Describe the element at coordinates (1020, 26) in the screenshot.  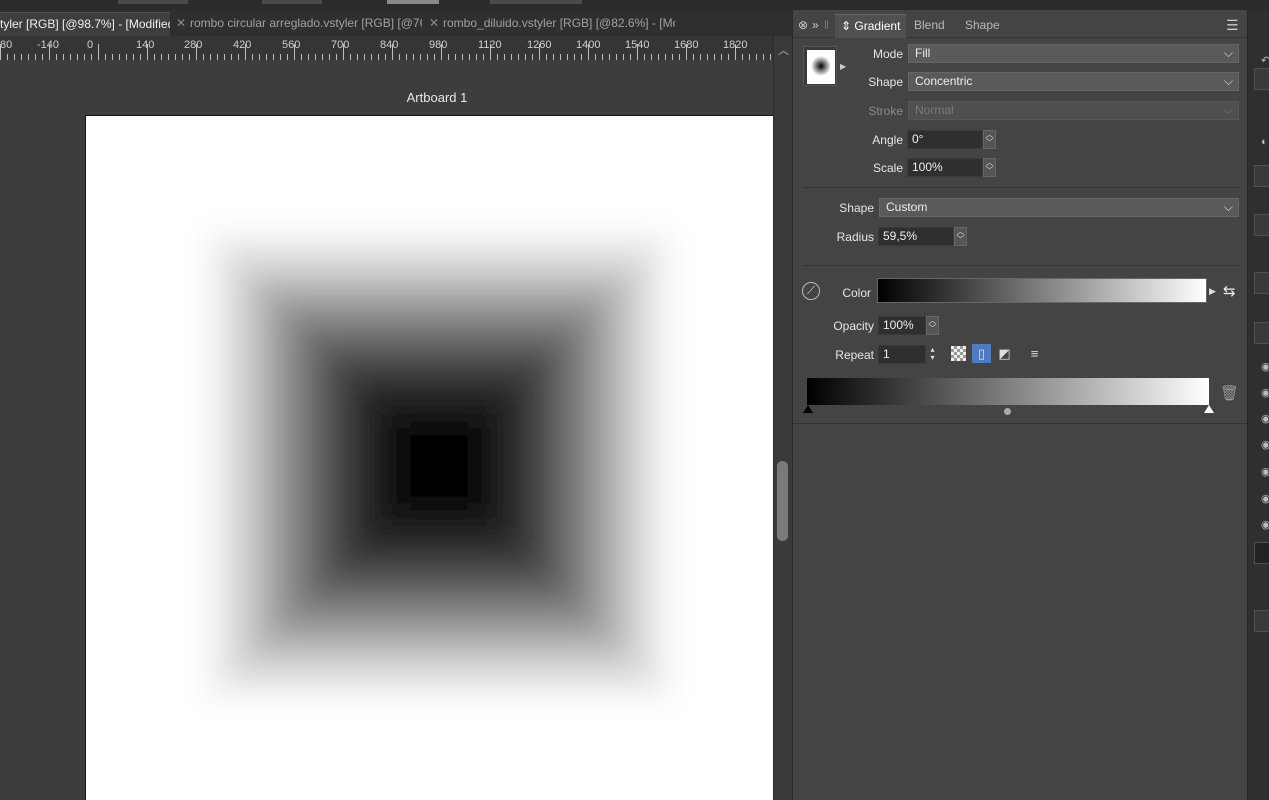
I see `panel-tab-bar: ⊗ » ‖ ⇕ Gradient Blend Shape ☰` at that location.